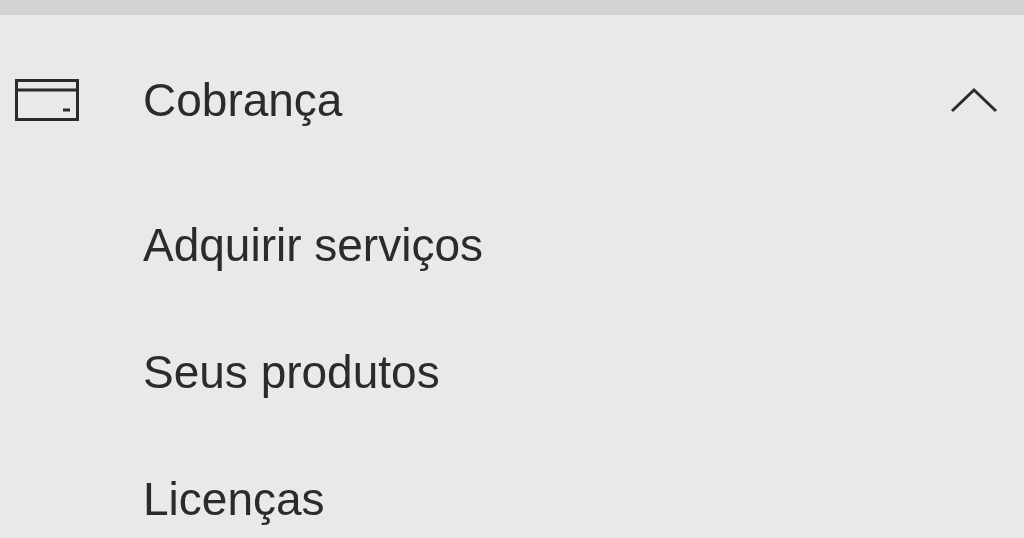  I want to click on menu-item: Seus produtos, so click(291, 372).